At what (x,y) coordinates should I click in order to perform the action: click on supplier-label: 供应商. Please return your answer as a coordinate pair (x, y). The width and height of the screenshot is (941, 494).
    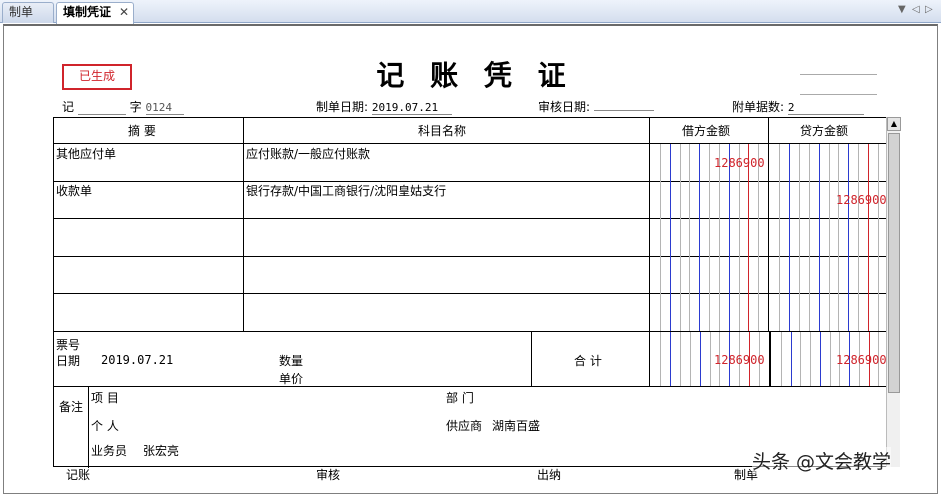
    Looking at the image, I should click on (464, 426).